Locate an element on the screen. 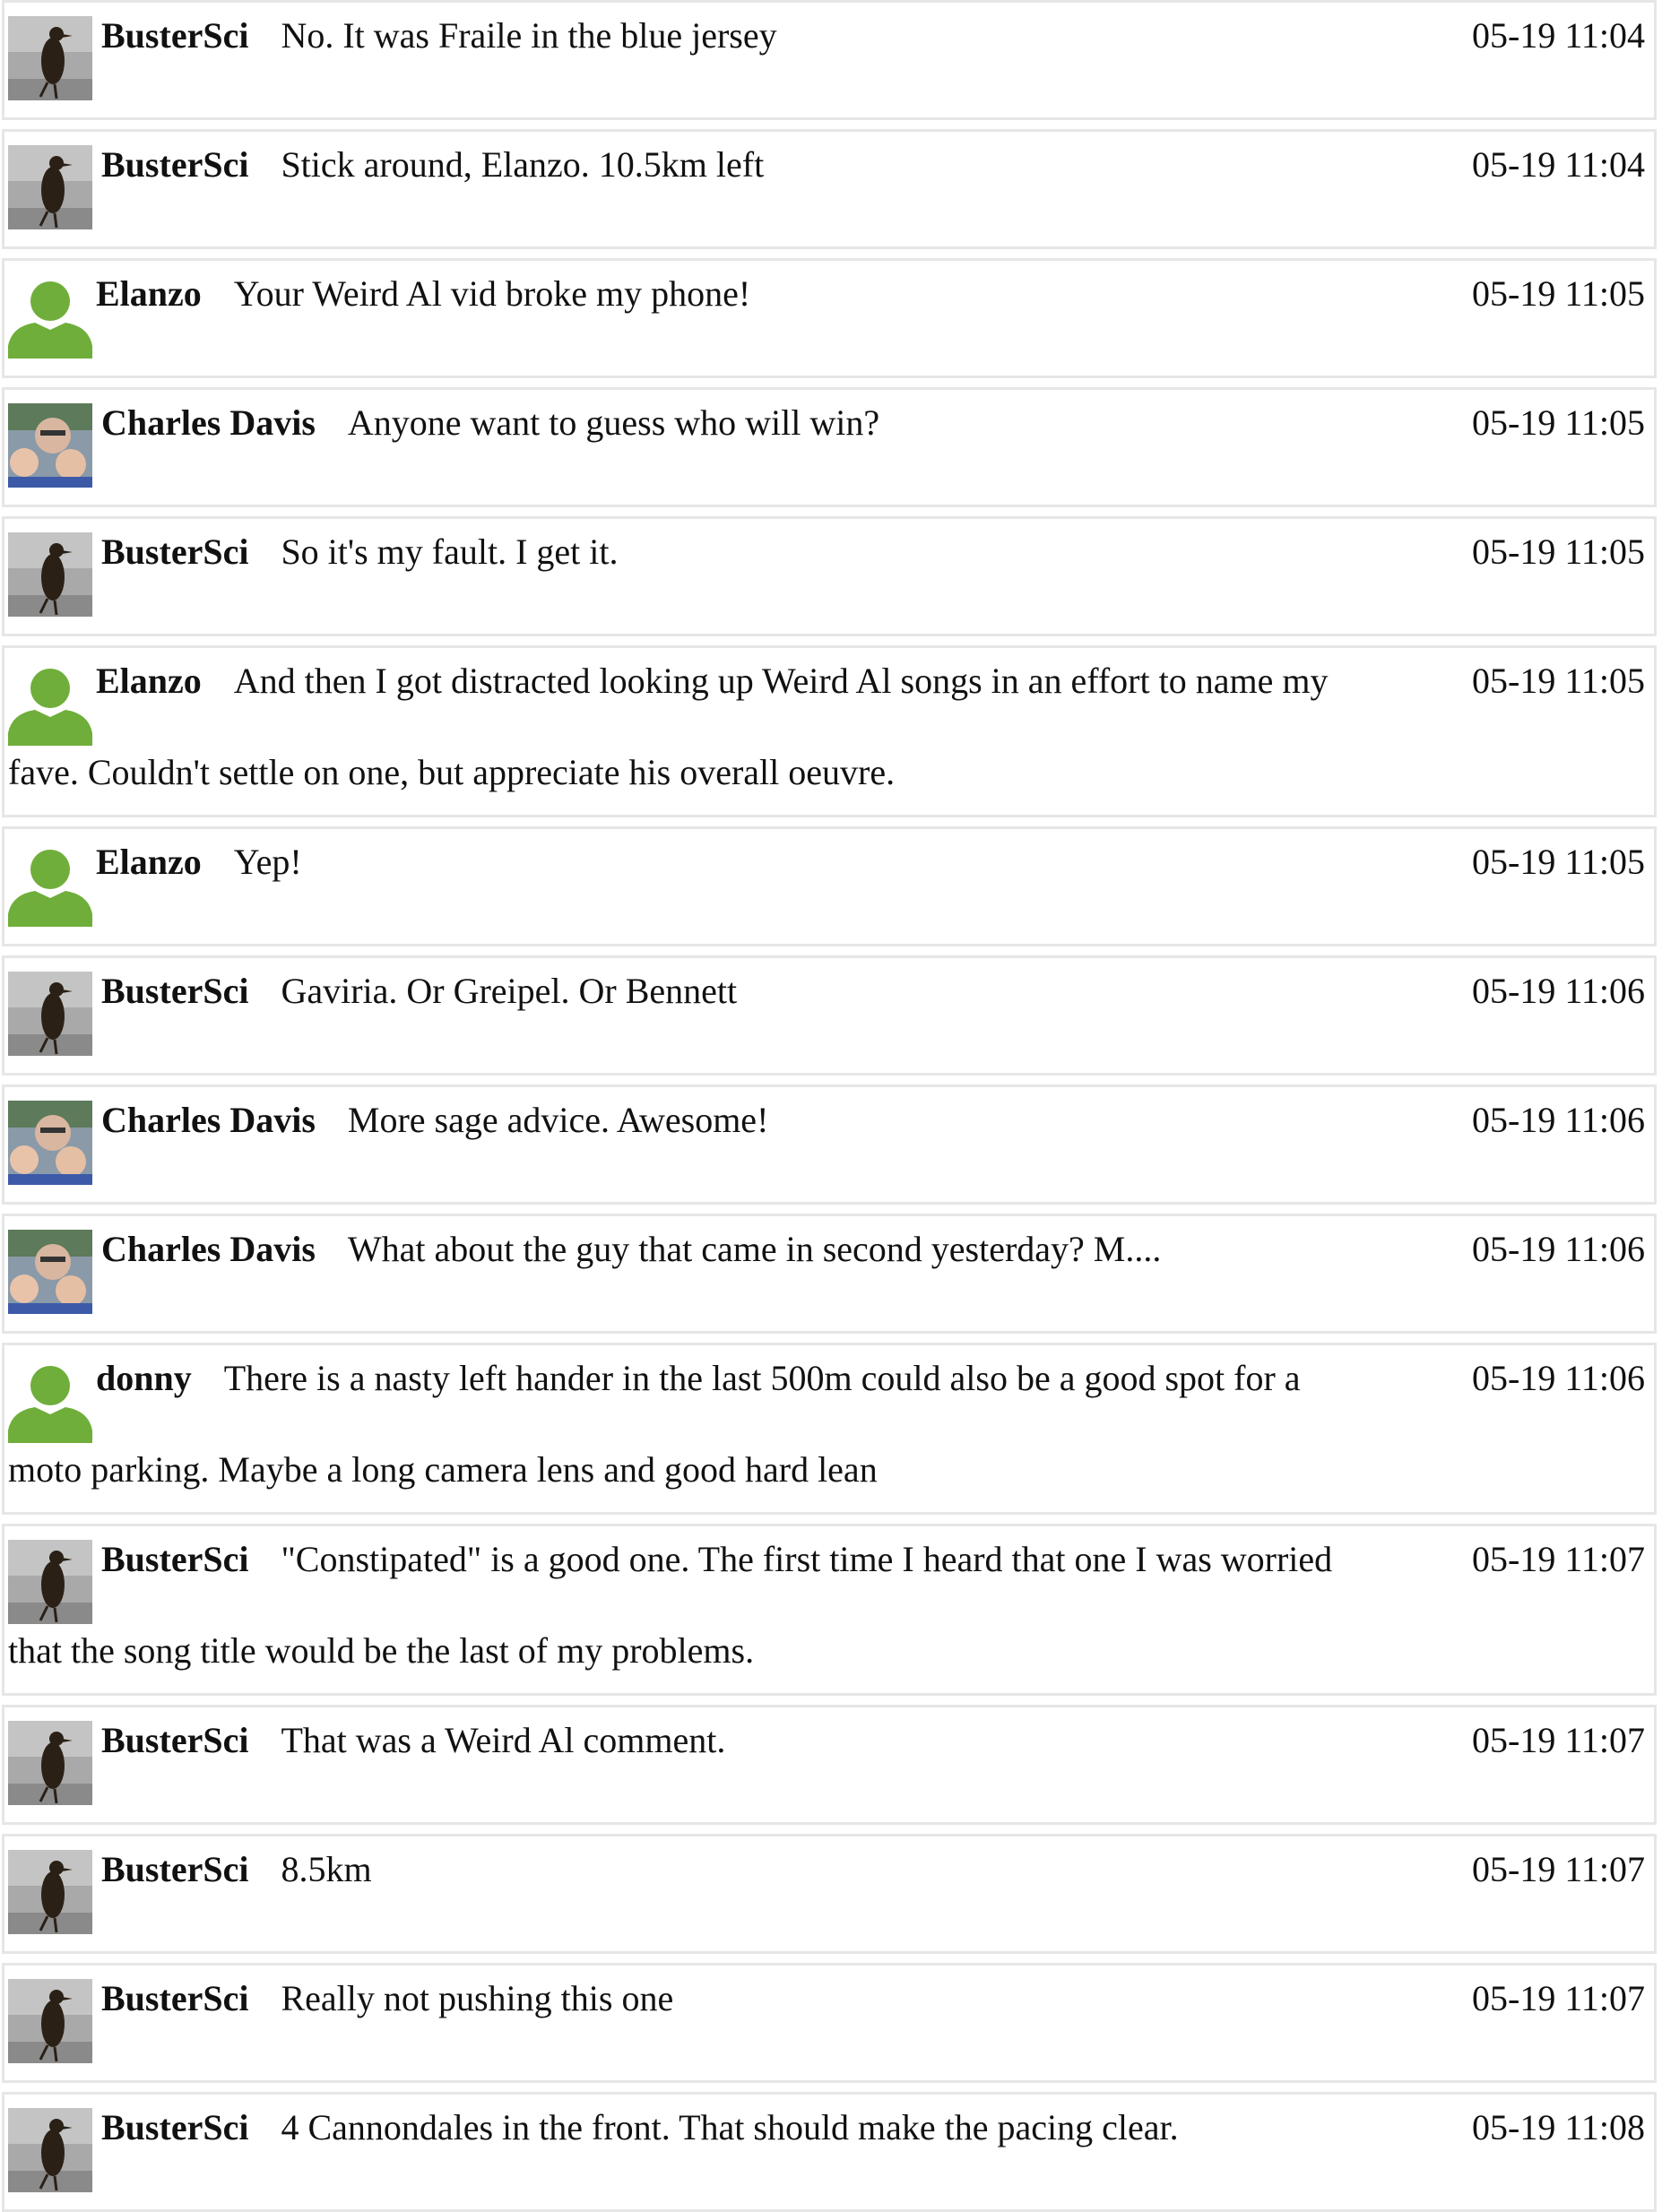 The width and height of the screenshot is (1662, 2212). comment-text: Really not pushing this one is located at coordinates (477, 1998).